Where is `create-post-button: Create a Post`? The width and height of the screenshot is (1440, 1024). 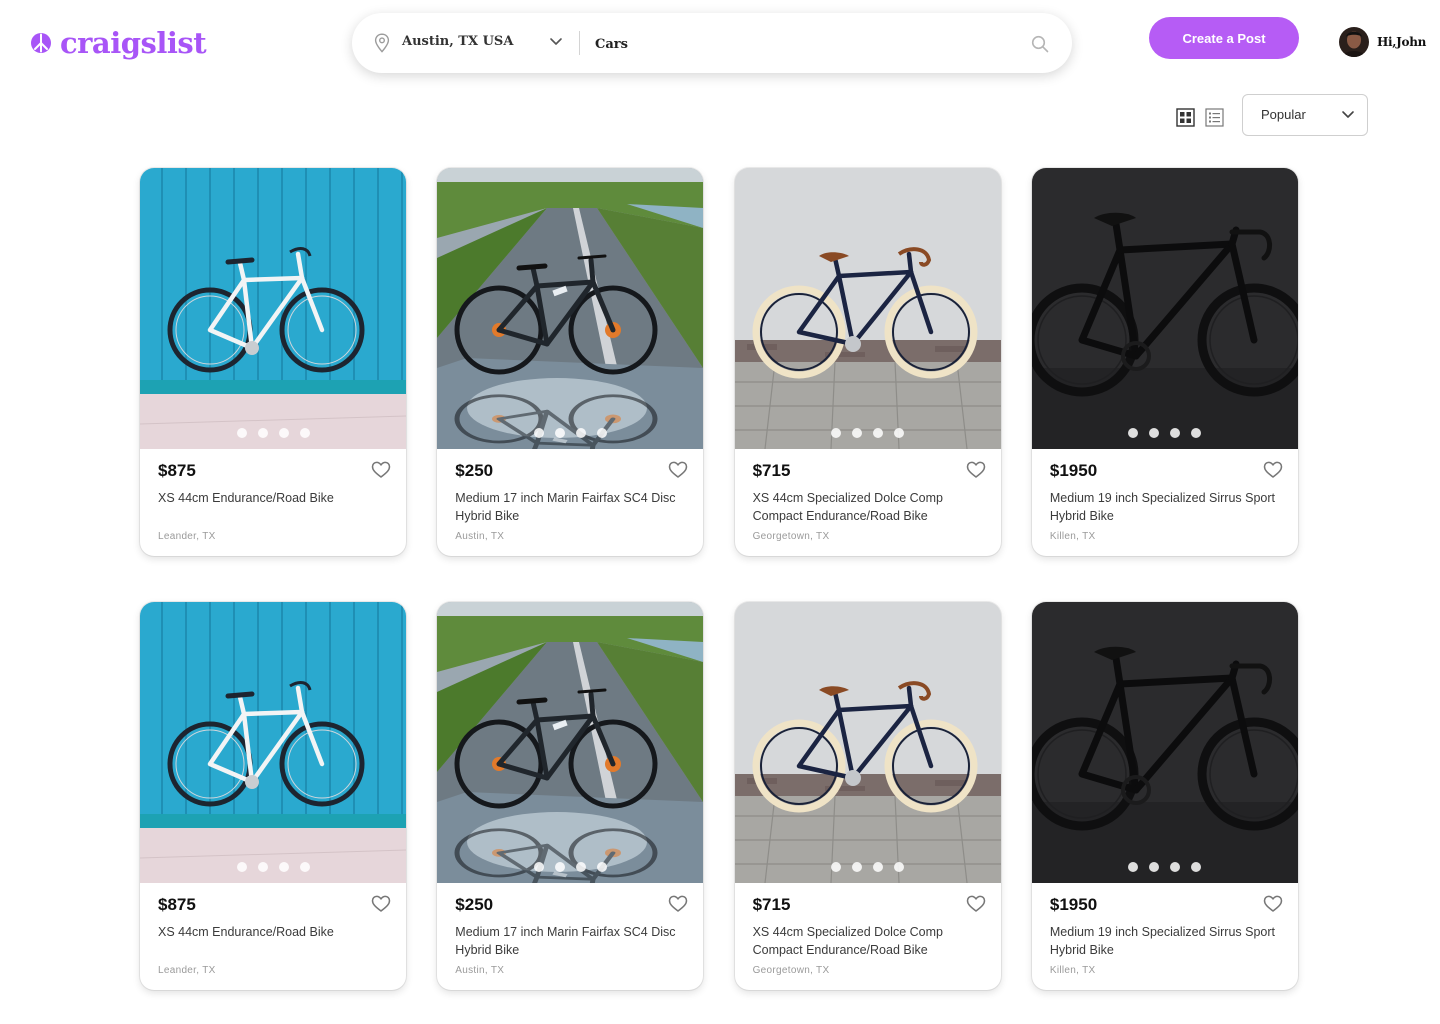
create-post-button: Create a Post is located at coordinates (1224, 38).